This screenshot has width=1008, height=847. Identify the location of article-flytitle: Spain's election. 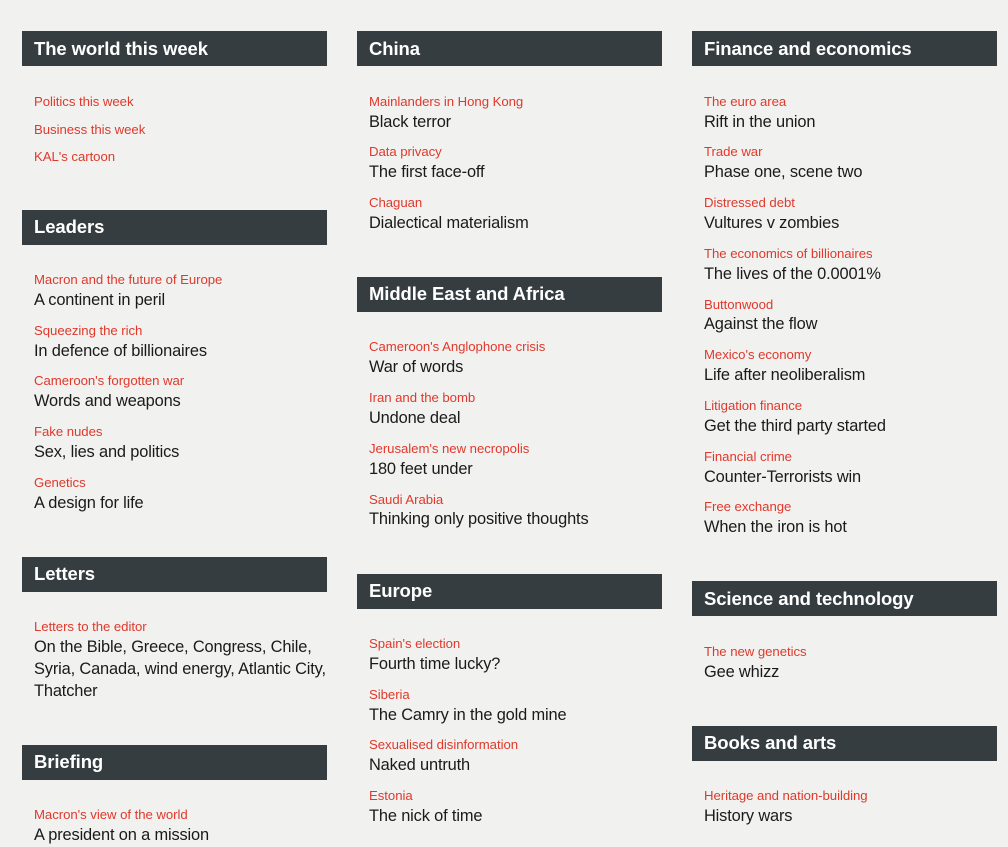
(515, 644).